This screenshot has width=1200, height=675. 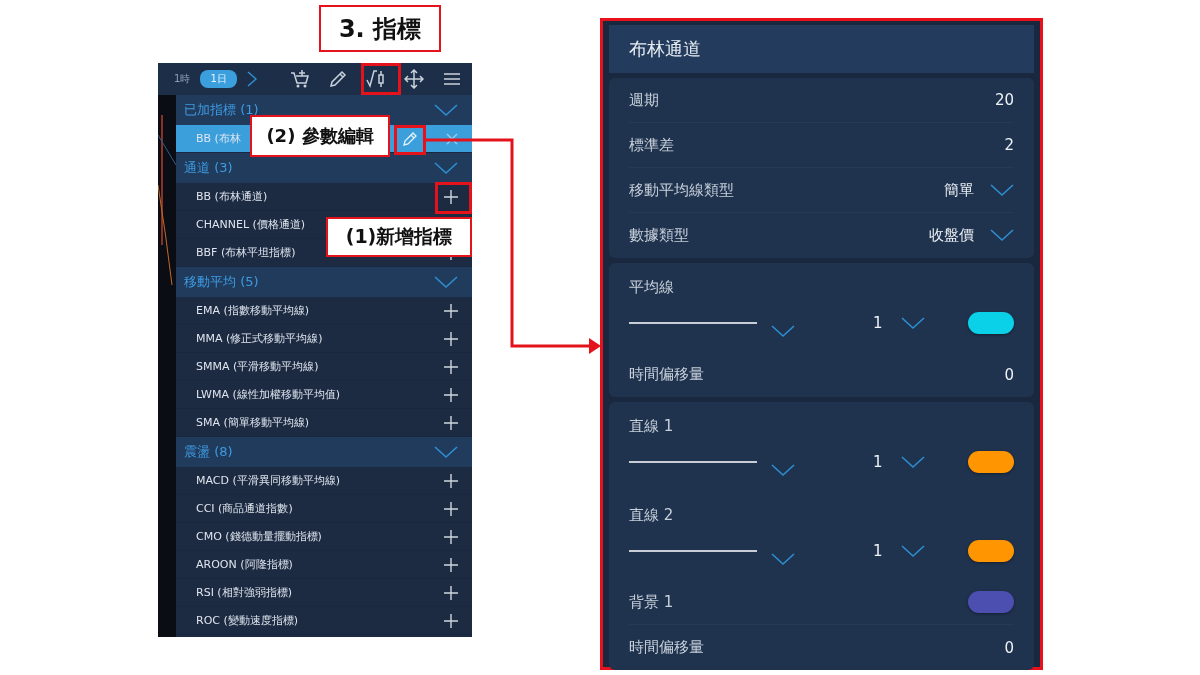 I want to click on indicator-item: MMA (修正式移動平均線), so click(x=324, y=339).